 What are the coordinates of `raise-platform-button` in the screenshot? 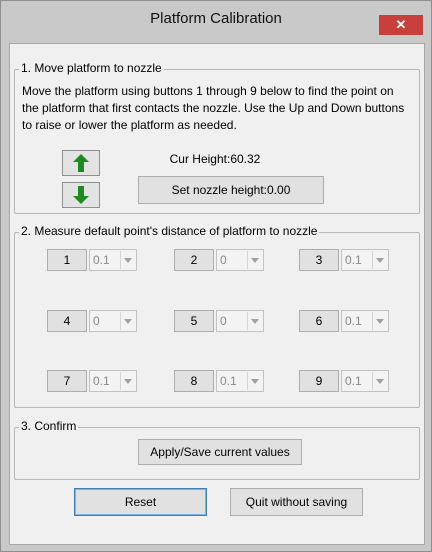 It's located at (81, 163).